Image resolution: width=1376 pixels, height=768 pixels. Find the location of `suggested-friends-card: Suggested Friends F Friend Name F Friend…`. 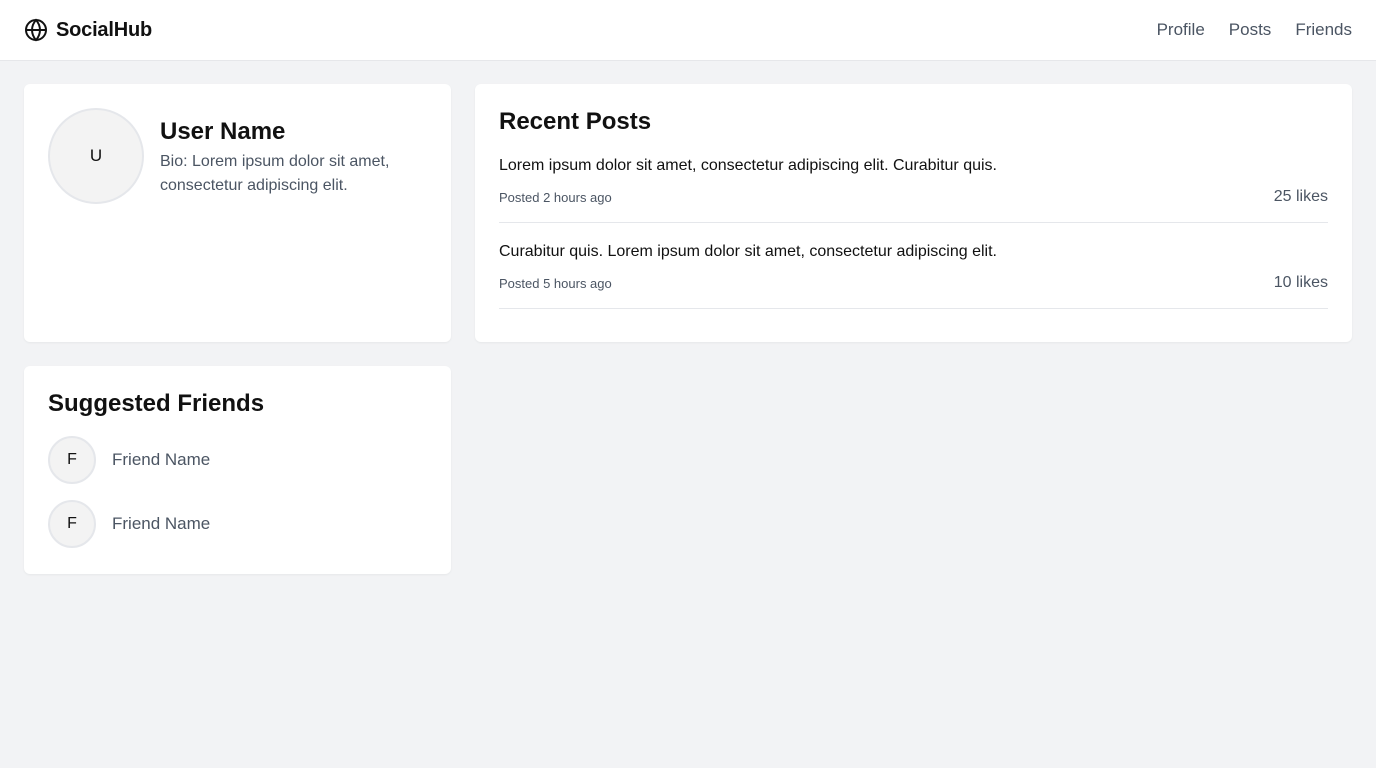

suggested-friends-card: Suggested Friends F Friend Name F Friend… is located at coordinates (237, 470).